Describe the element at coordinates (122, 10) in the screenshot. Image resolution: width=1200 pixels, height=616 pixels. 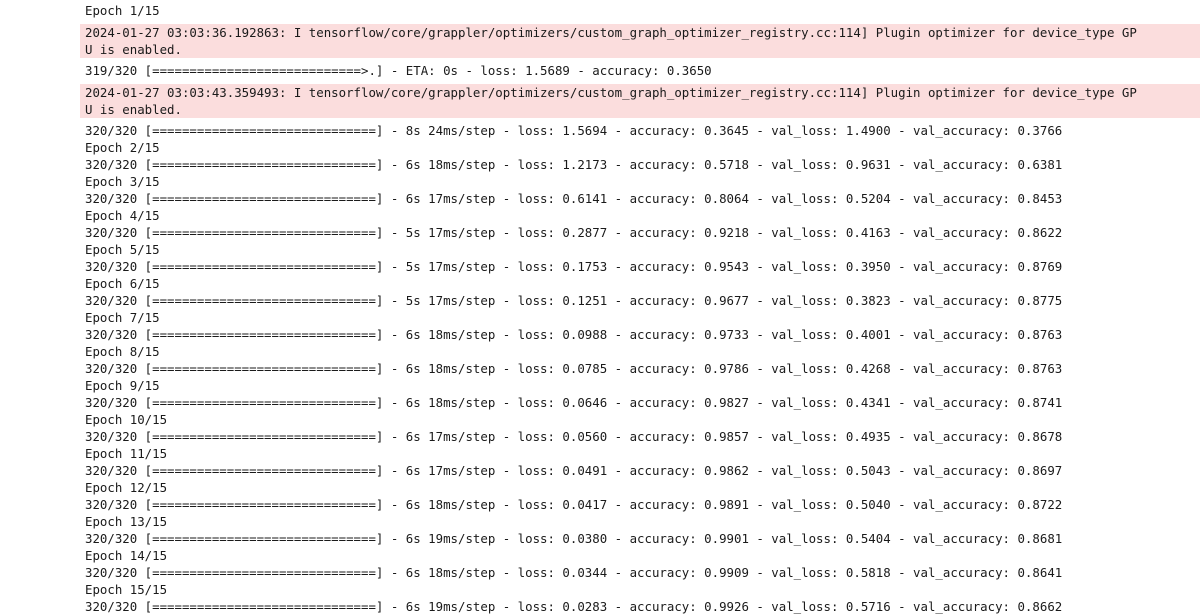
I see `epoch-header: Epoch 1/15` at that location.